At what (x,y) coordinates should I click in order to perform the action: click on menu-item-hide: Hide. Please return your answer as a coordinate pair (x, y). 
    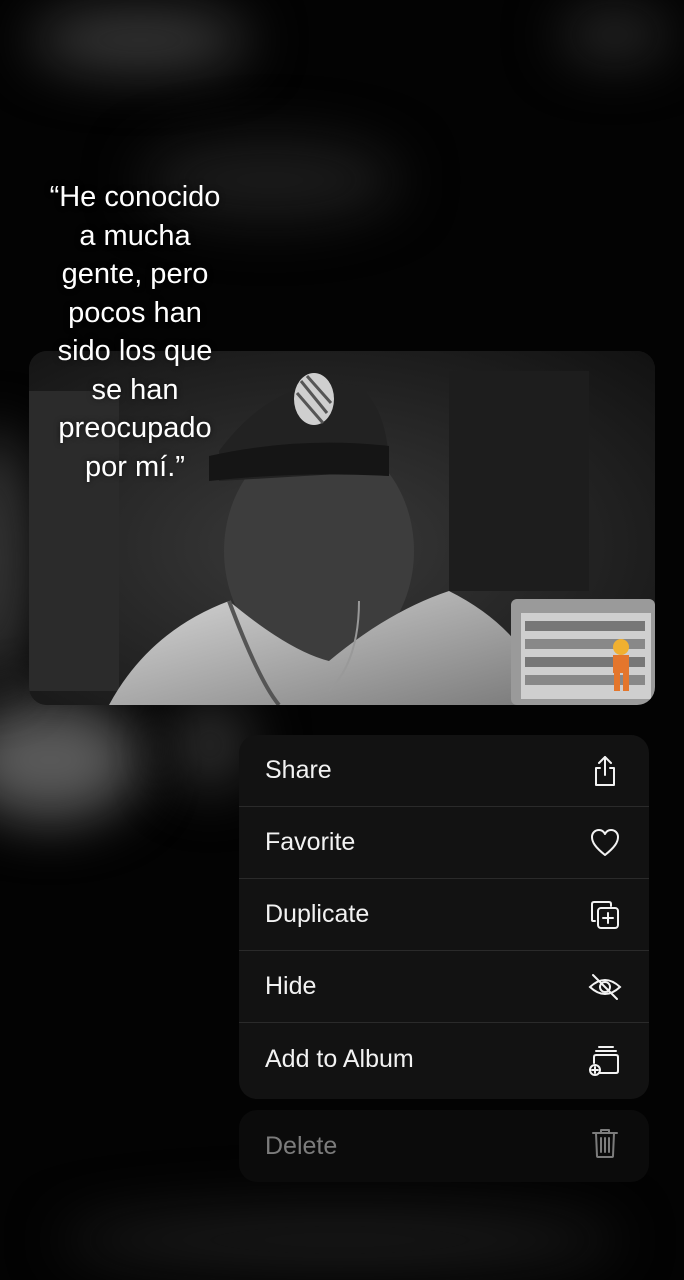
    Looking at the image, I should click on (444, 987).